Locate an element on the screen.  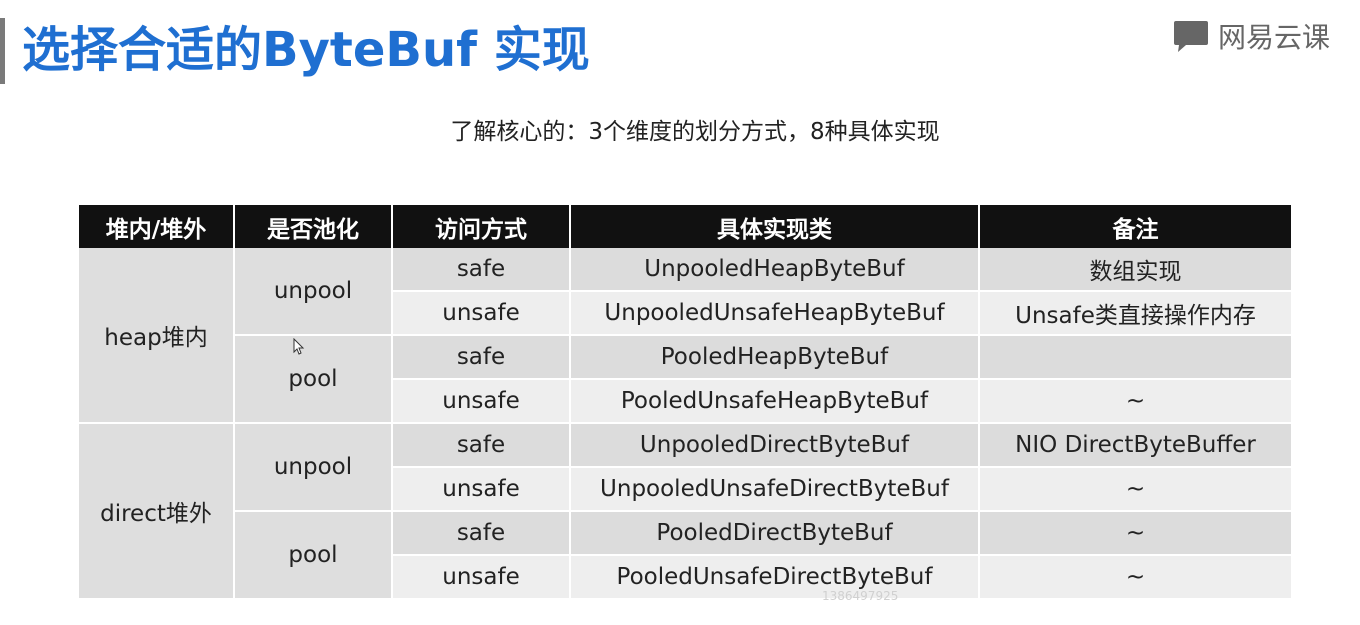
class-cell: UnpooledUnsafeDirectByteBuf is located at coordinates (775, 490).